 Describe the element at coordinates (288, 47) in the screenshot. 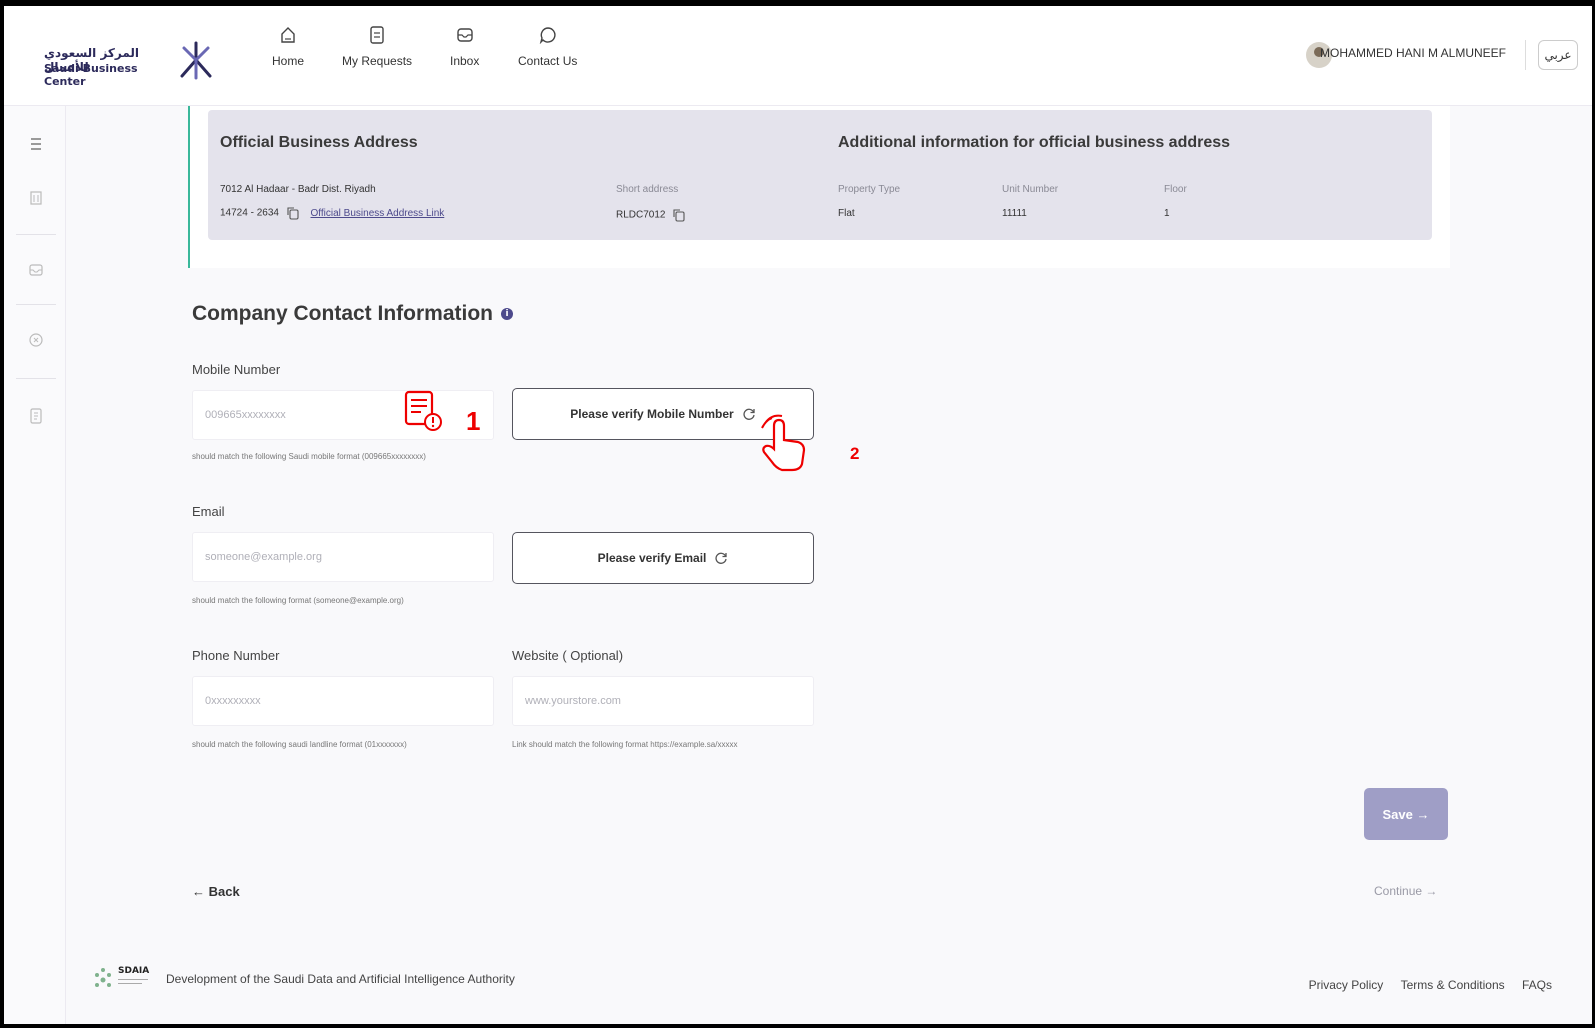

I see `nav-home: Home` at that location.